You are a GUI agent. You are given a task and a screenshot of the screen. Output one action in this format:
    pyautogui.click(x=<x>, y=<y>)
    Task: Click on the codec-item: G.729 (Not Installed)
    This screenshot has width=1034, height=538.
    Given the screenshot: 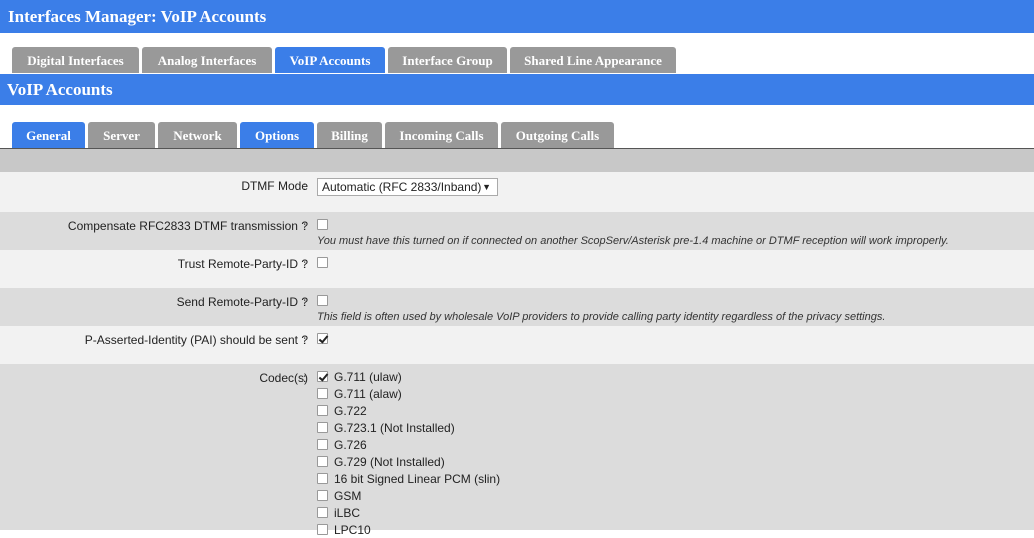 What is the action you would take?
    pyautogui.click(x=408, y=461)
    